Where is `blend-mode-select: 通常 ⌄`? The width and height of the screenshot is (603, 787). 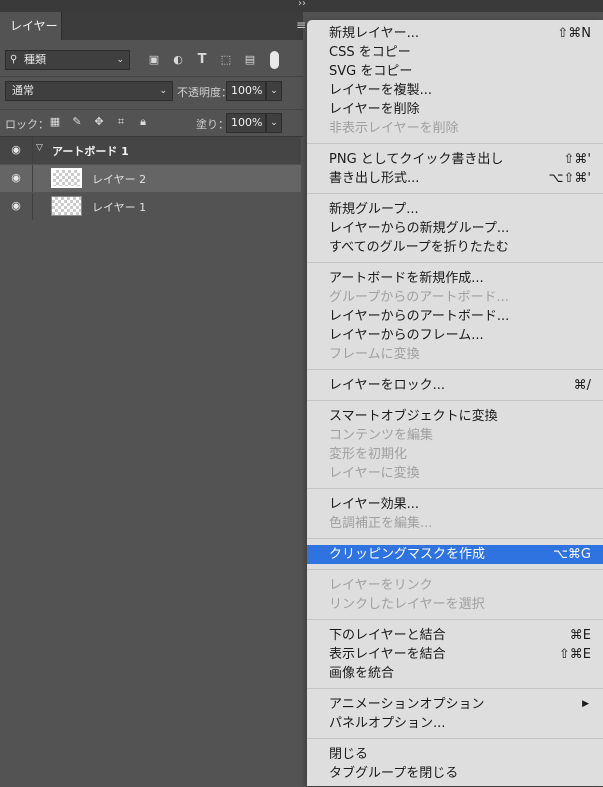
blend-mode-select: 通常 ⌄ is located at coordinates (89, 91).